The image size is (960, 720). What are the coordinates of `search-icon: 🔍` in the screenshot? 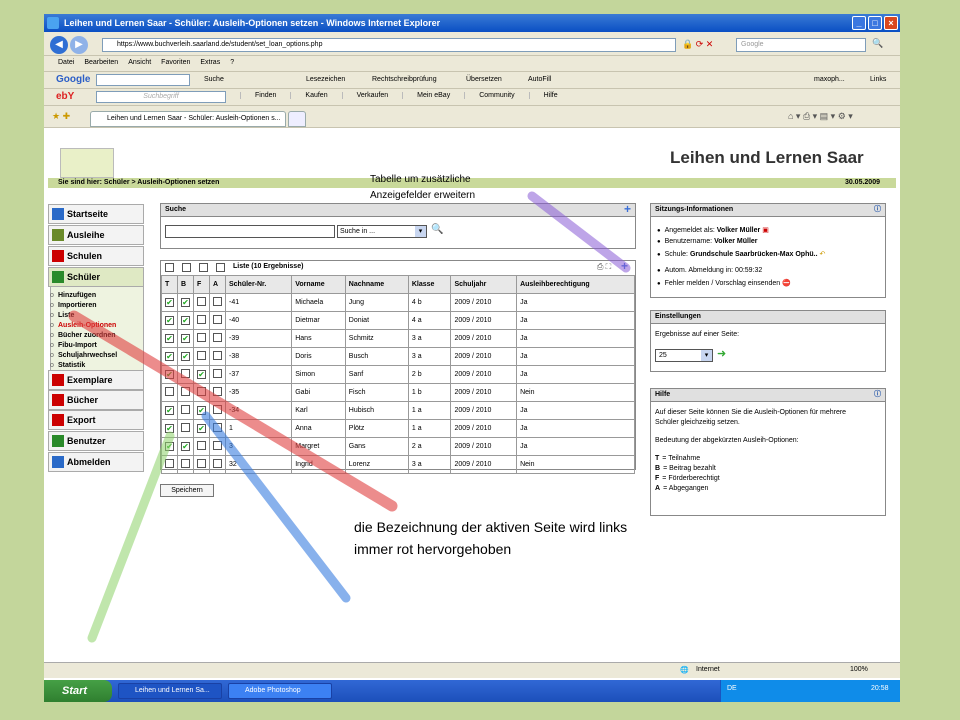 It's located at (877, 43).